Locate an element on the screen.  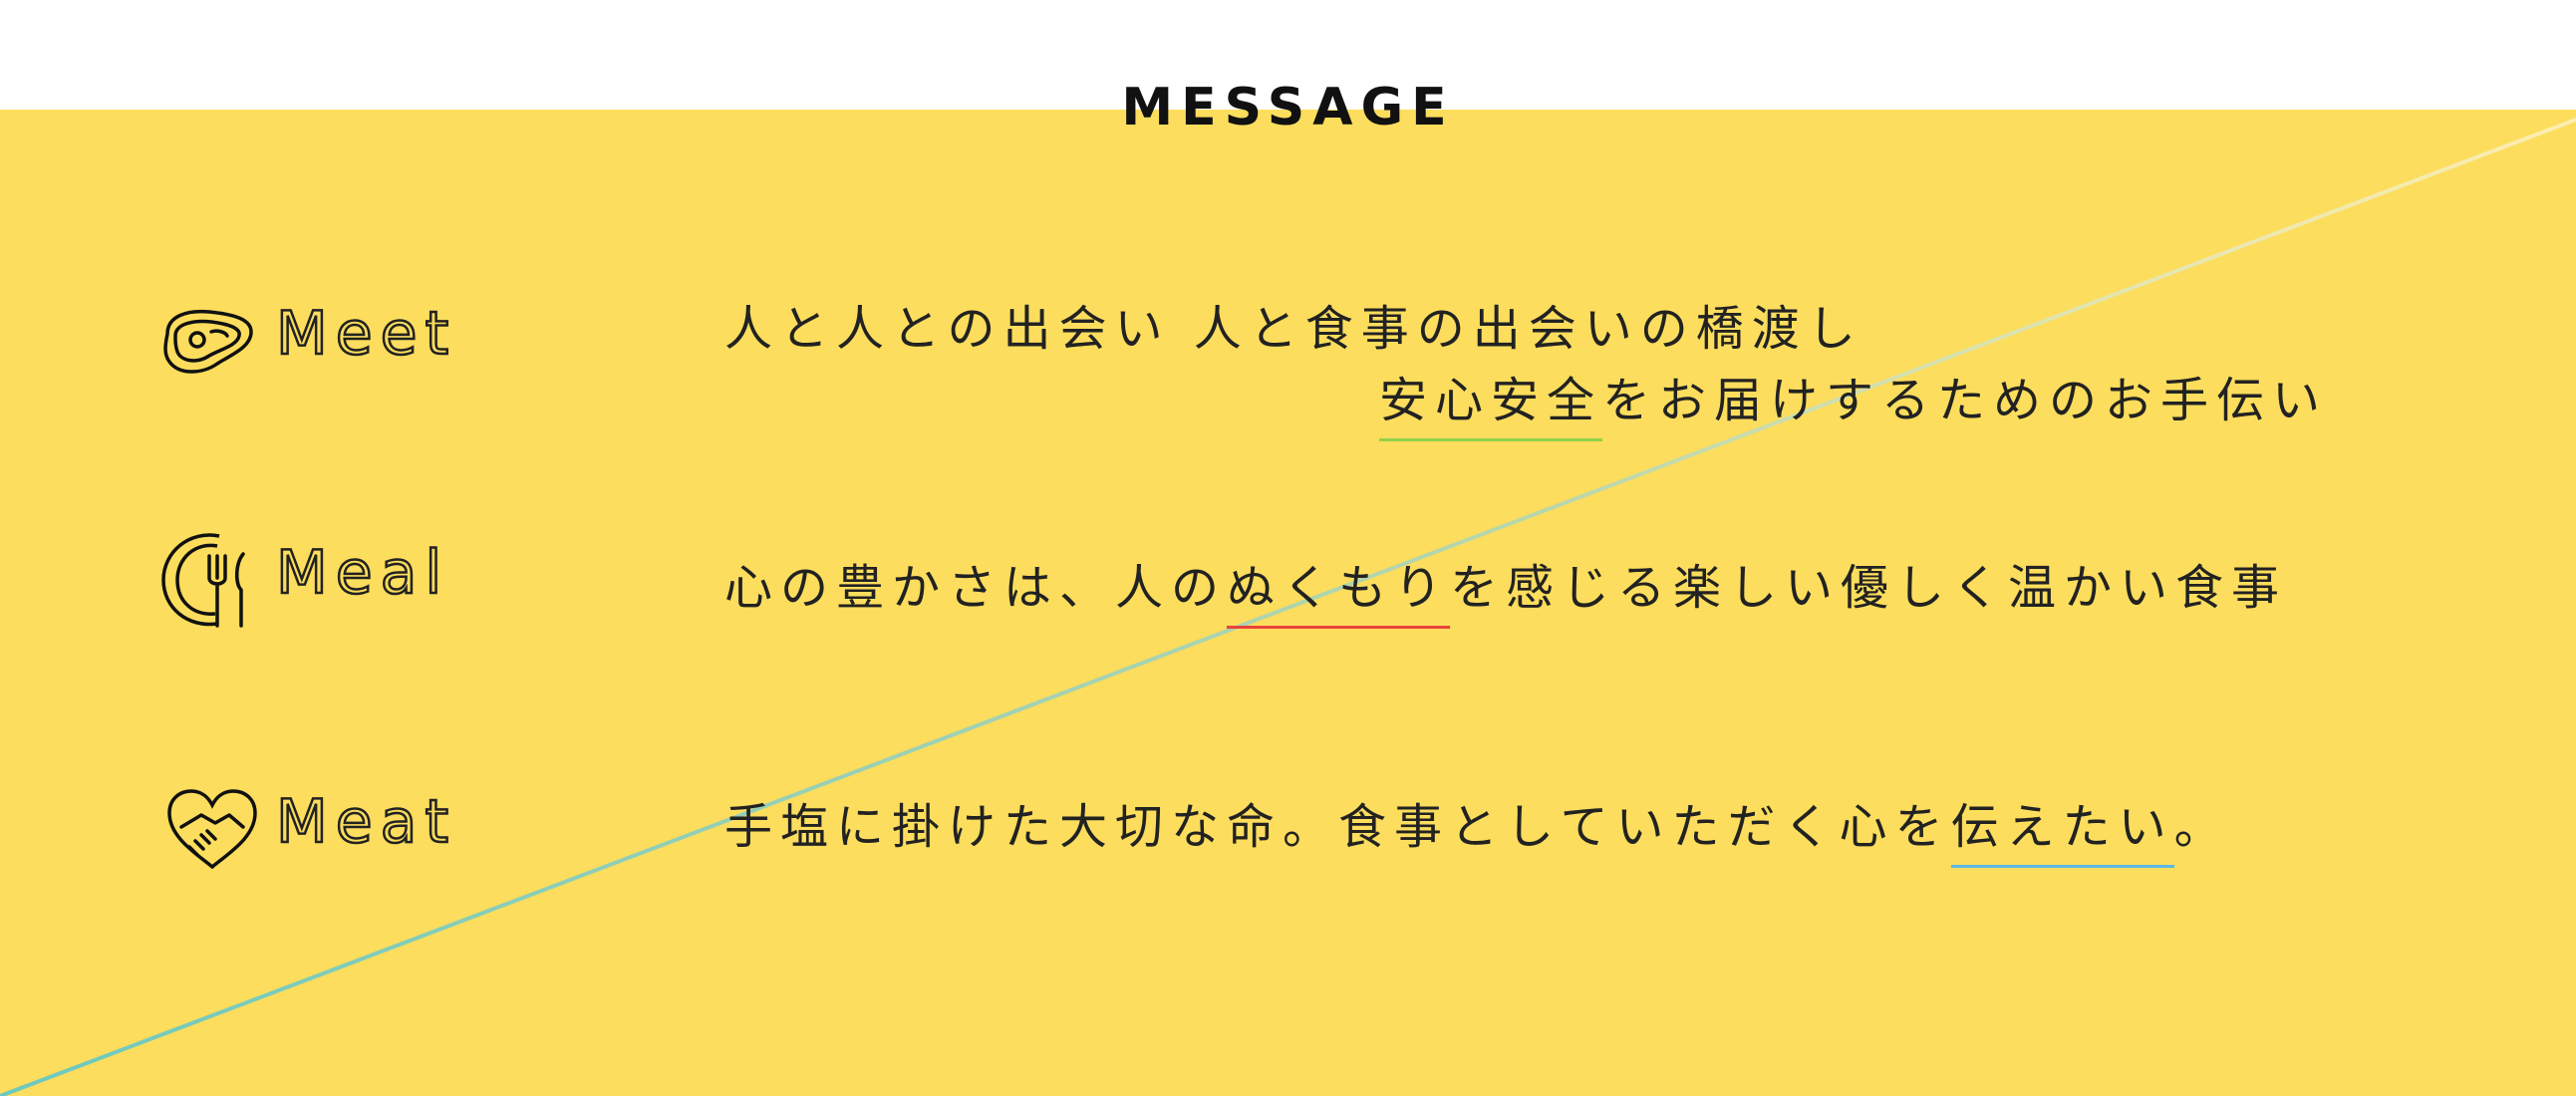
row-label-meal: Meal is located at coordinates (362, 573).